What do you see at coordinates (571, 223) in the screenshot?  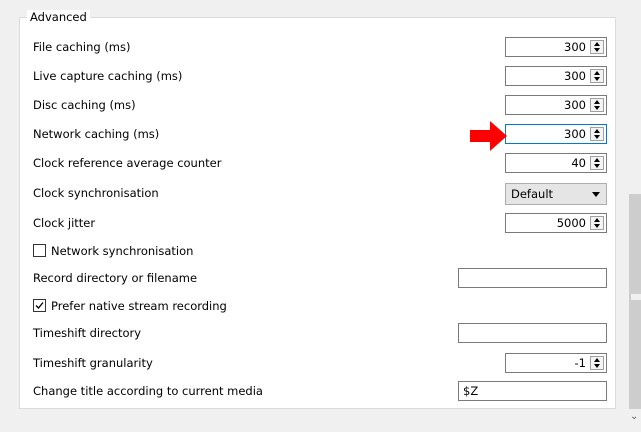 I see `clock-jitter-value: 5000` at bounding box center [571, 223].